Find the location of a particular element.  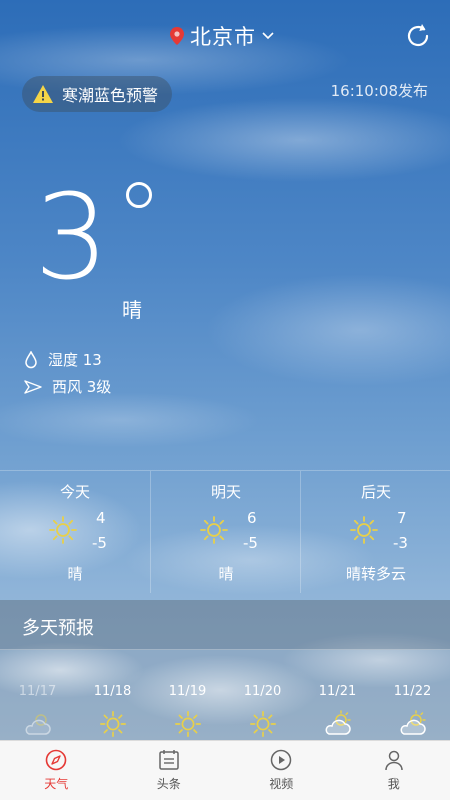

day-high: 6 is located at coordinates (252, 518).